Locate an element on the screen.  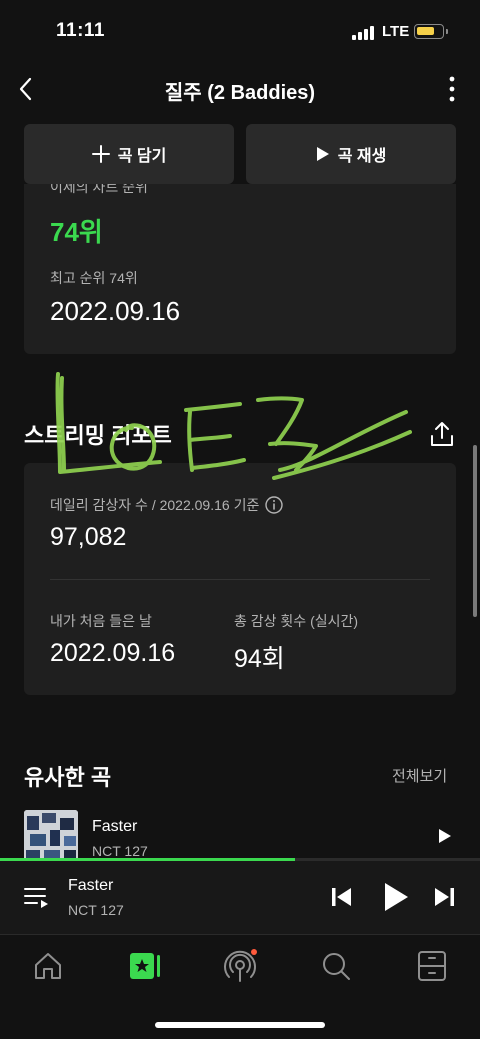
more-vertical-icon is located at coordinates (452, 89).